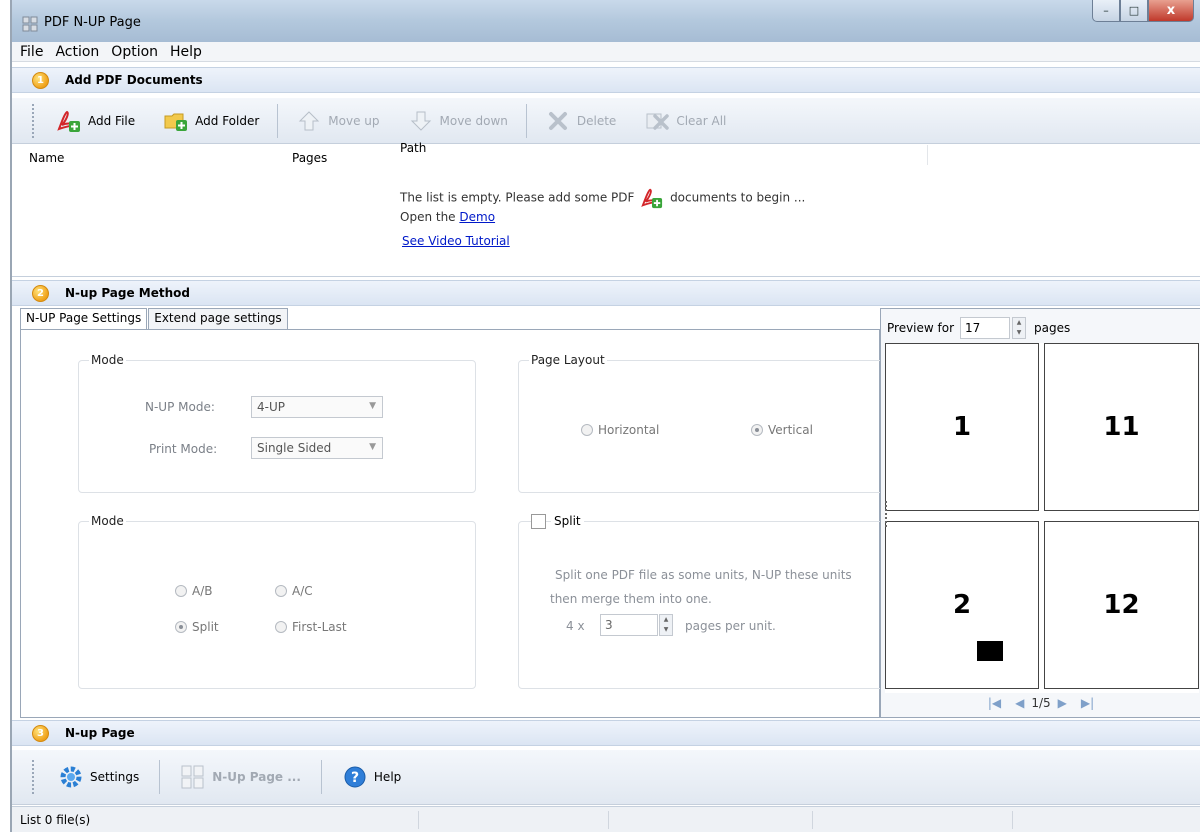 This screenshot has width=1200, height=832. Describe the element at coordinates (115, 777) in the screenshot. I see `settings-label: Settings` at that location.